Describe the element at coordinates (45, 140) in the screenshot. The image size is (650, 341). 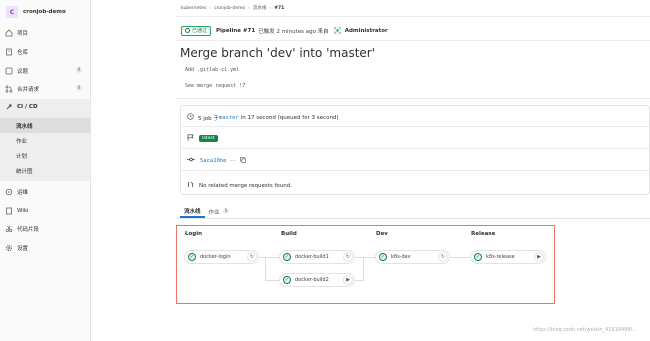
I see `sidebar-subitem-jobs: 作业` at that location.